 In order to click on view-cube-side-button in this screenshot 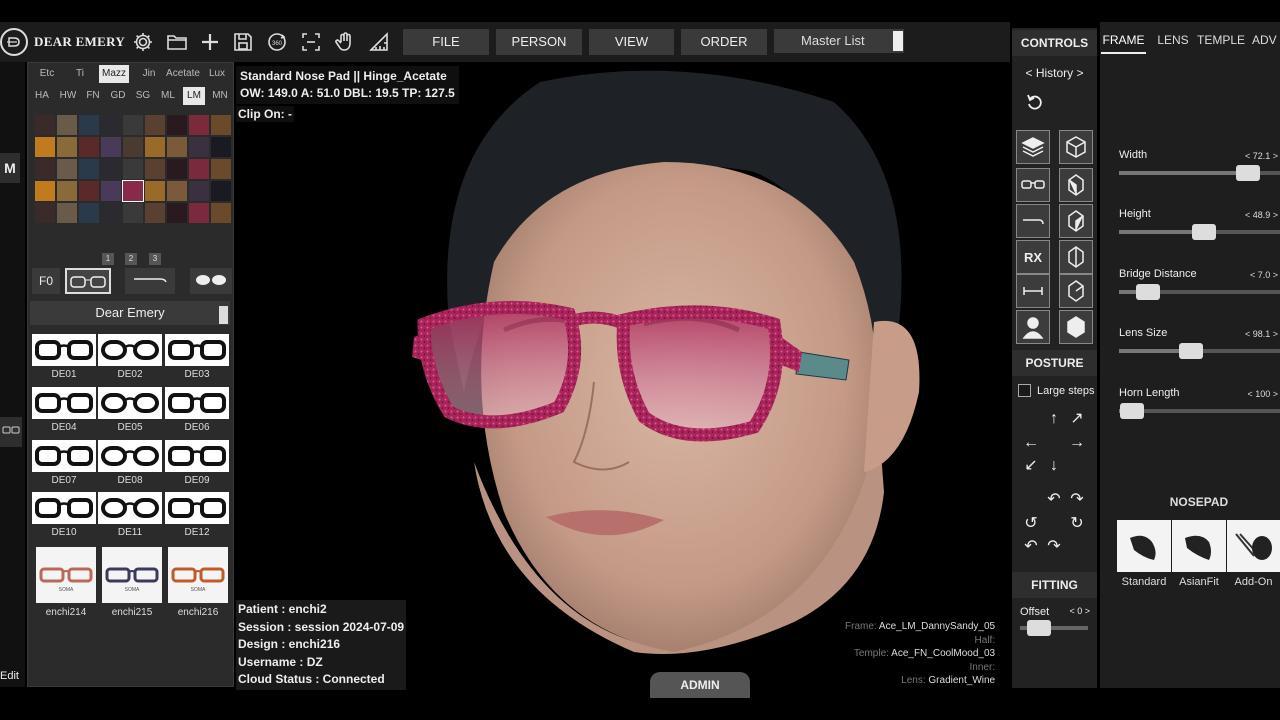, I will do `click(1076, 291)`.